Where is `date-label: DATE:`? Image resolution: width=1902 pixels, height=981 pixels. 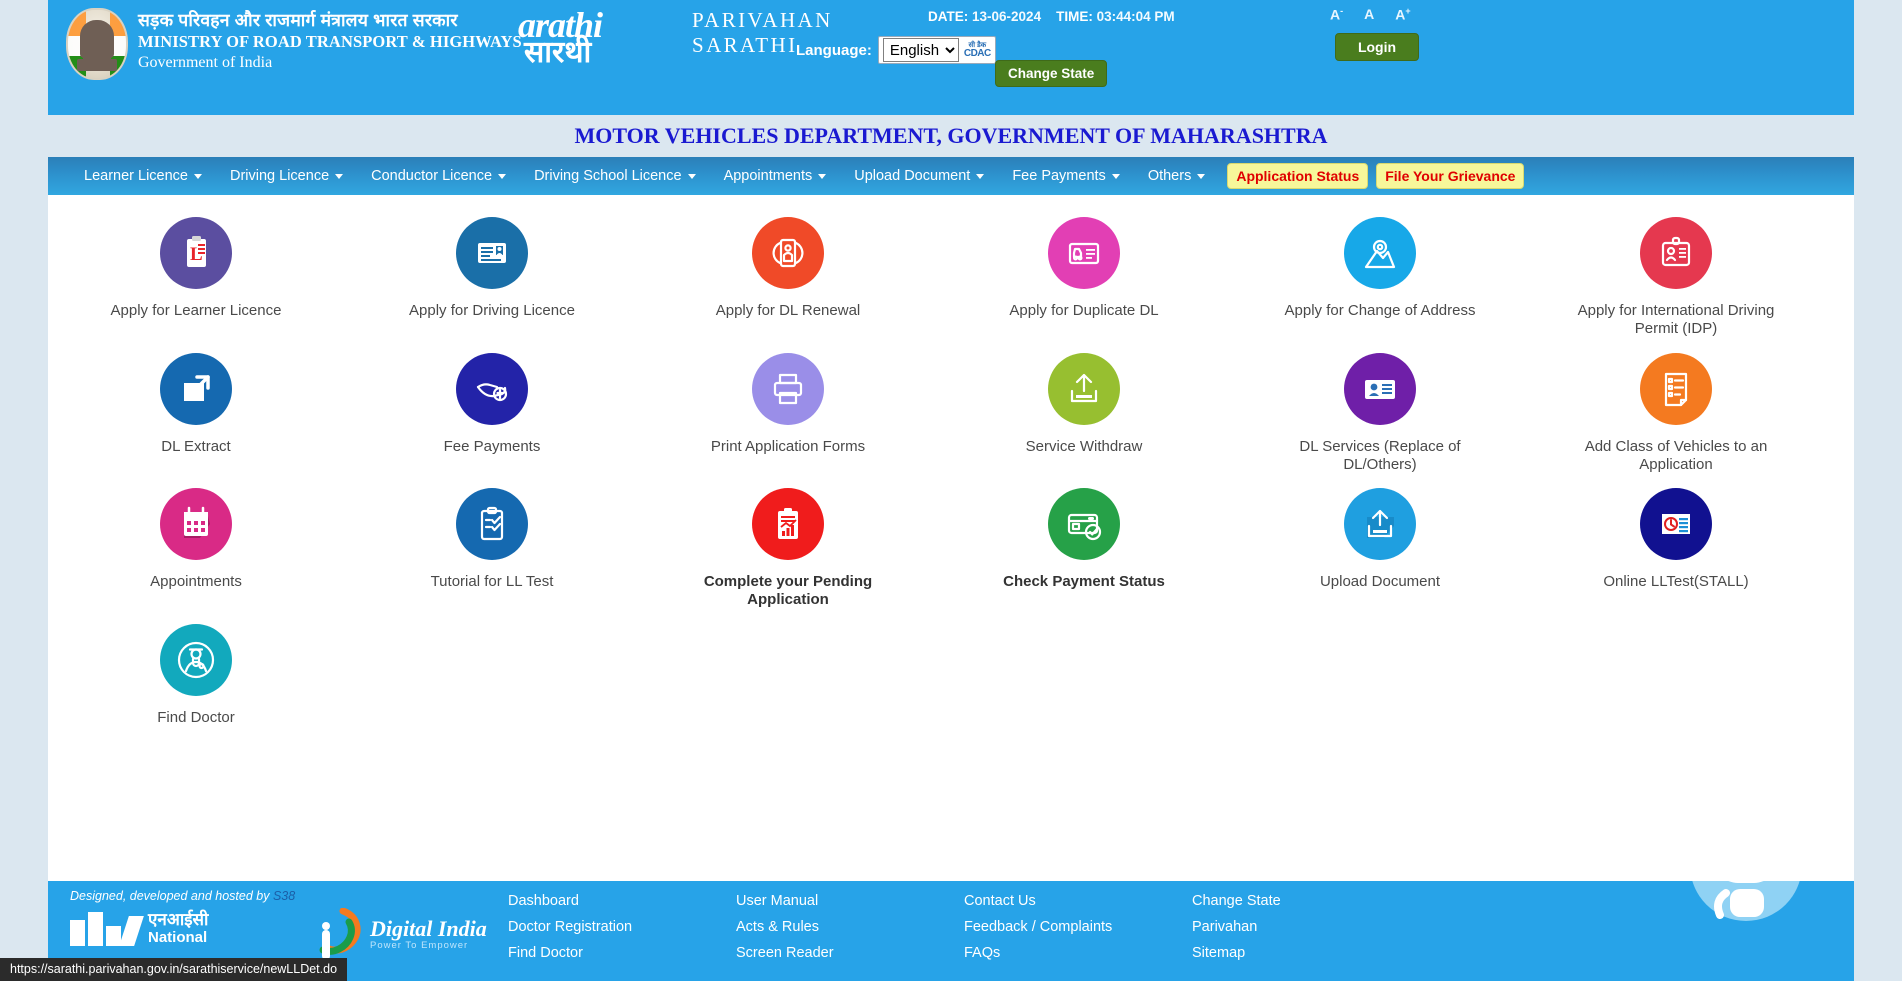 date-label: DATE: is located at coordinates (948, 16).